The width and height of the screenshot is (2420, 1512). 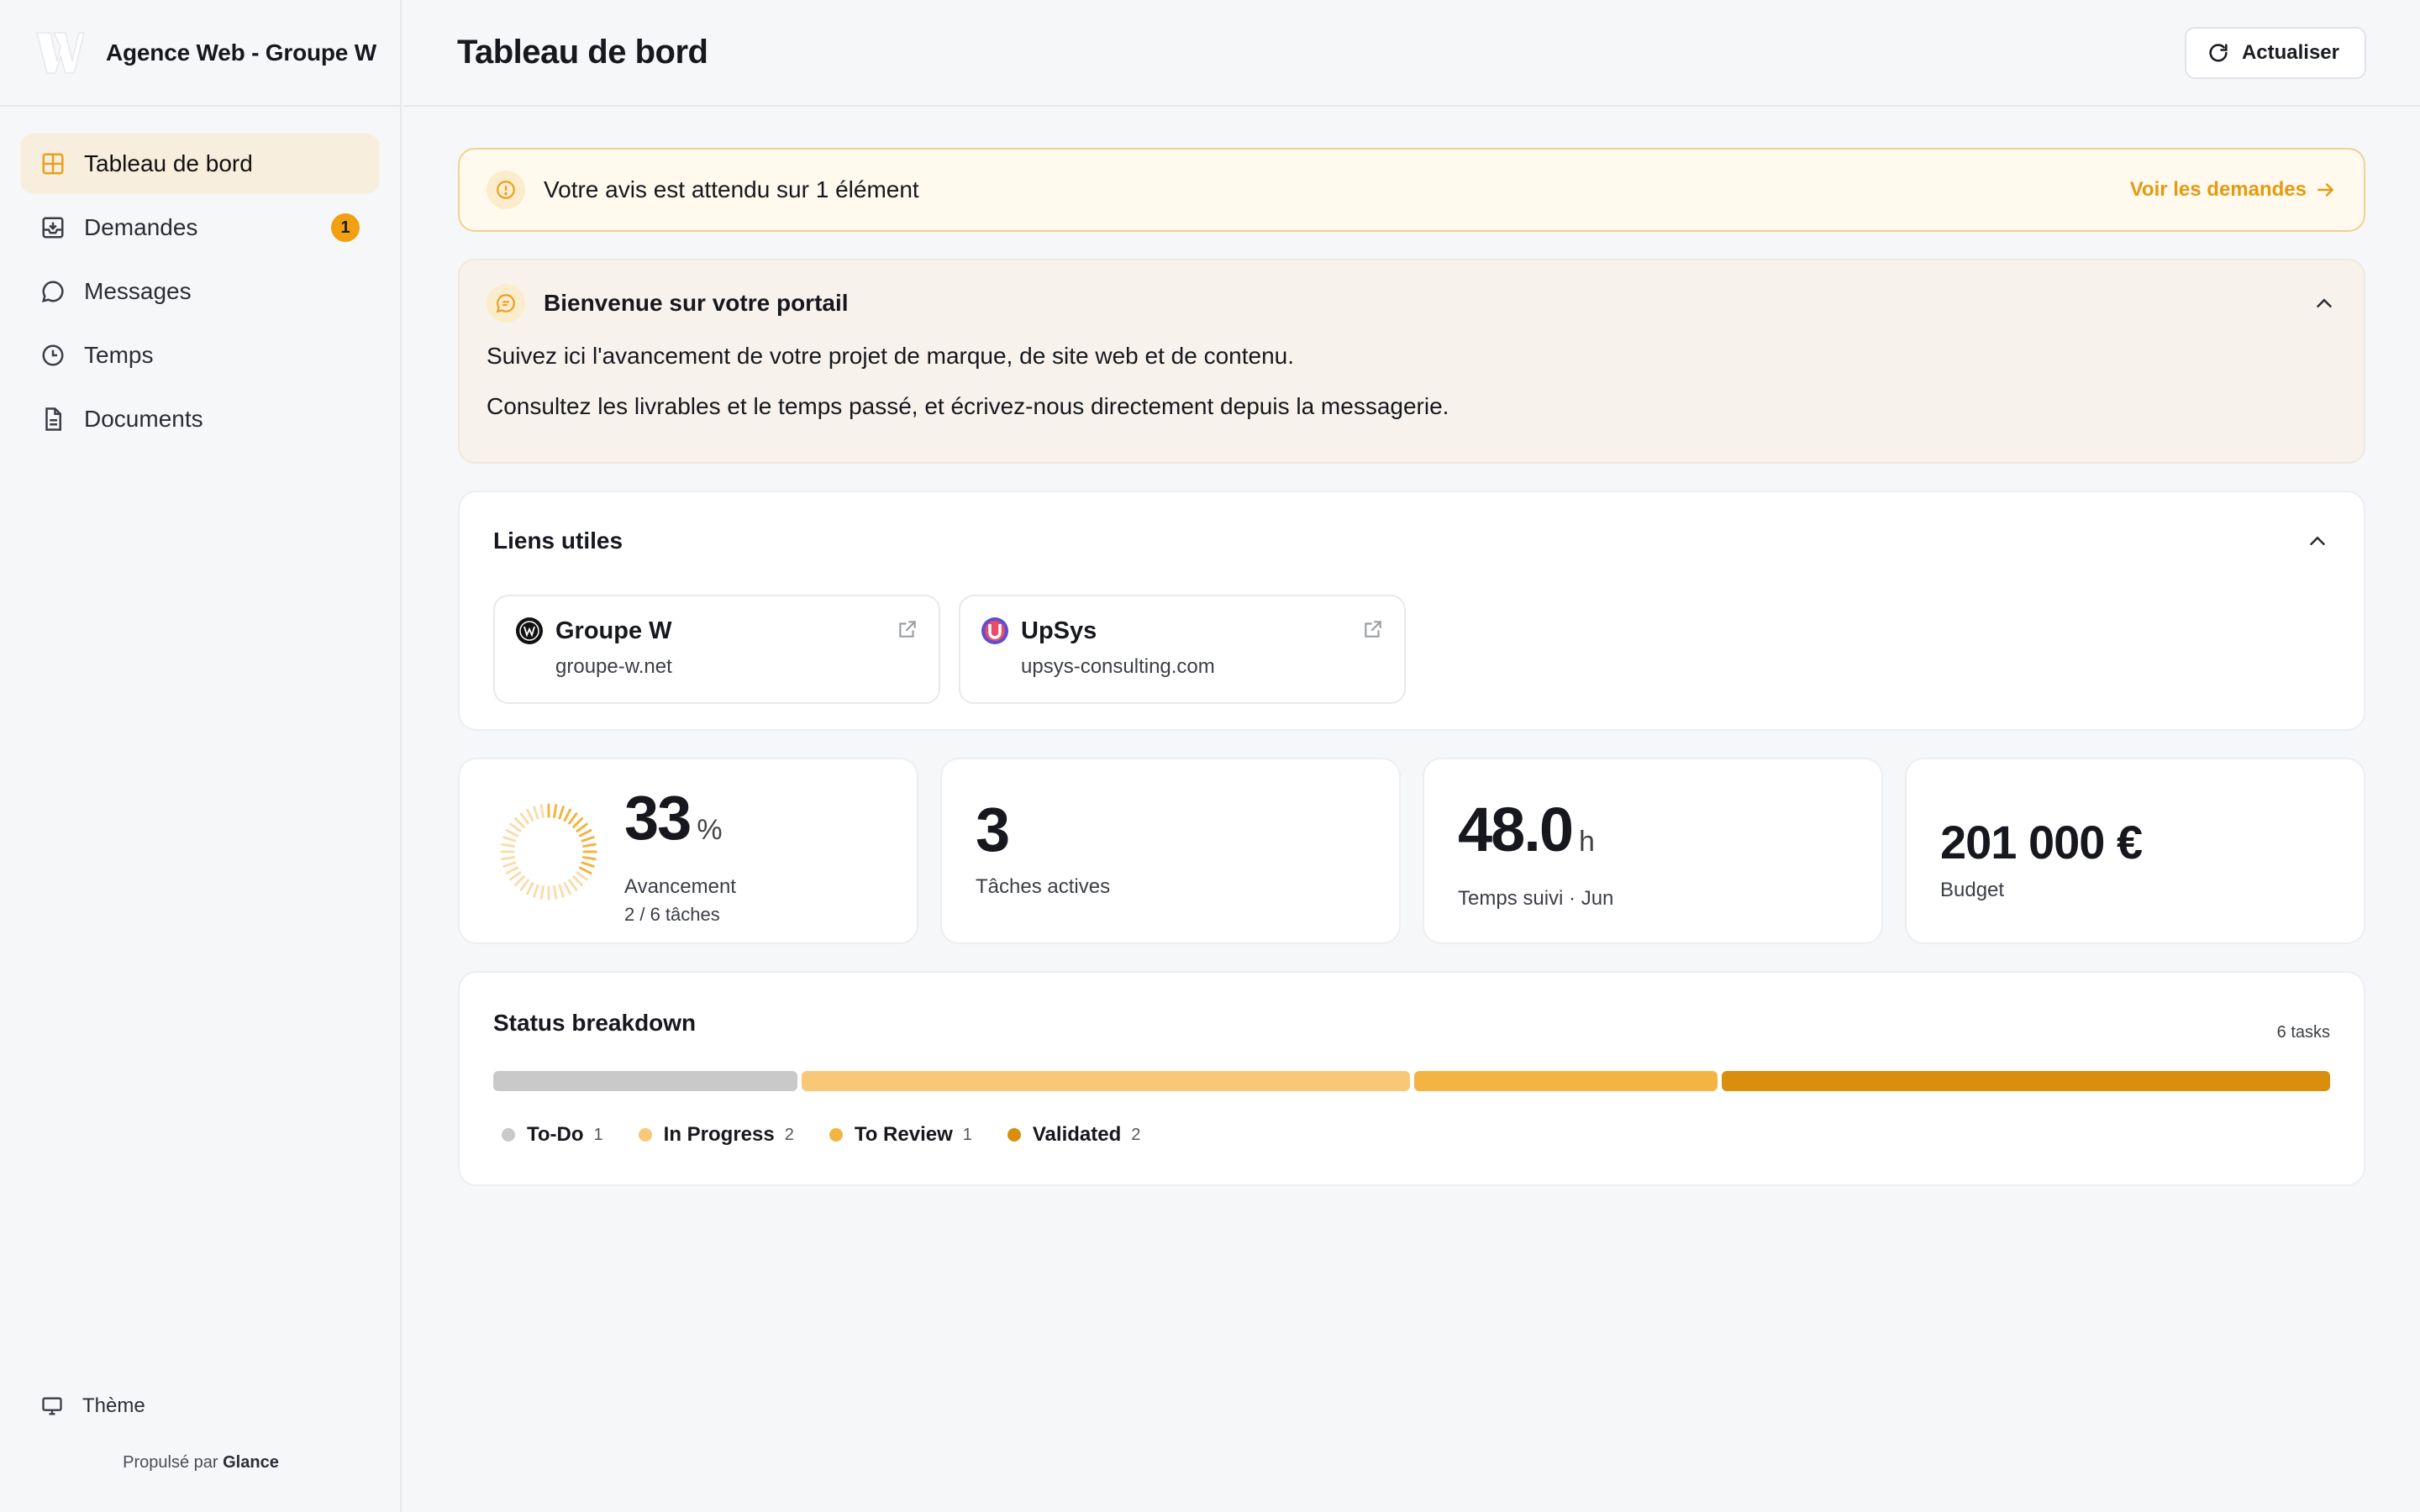 I want to click on theme-toggle: Thème, so click(x=92, y=1406).